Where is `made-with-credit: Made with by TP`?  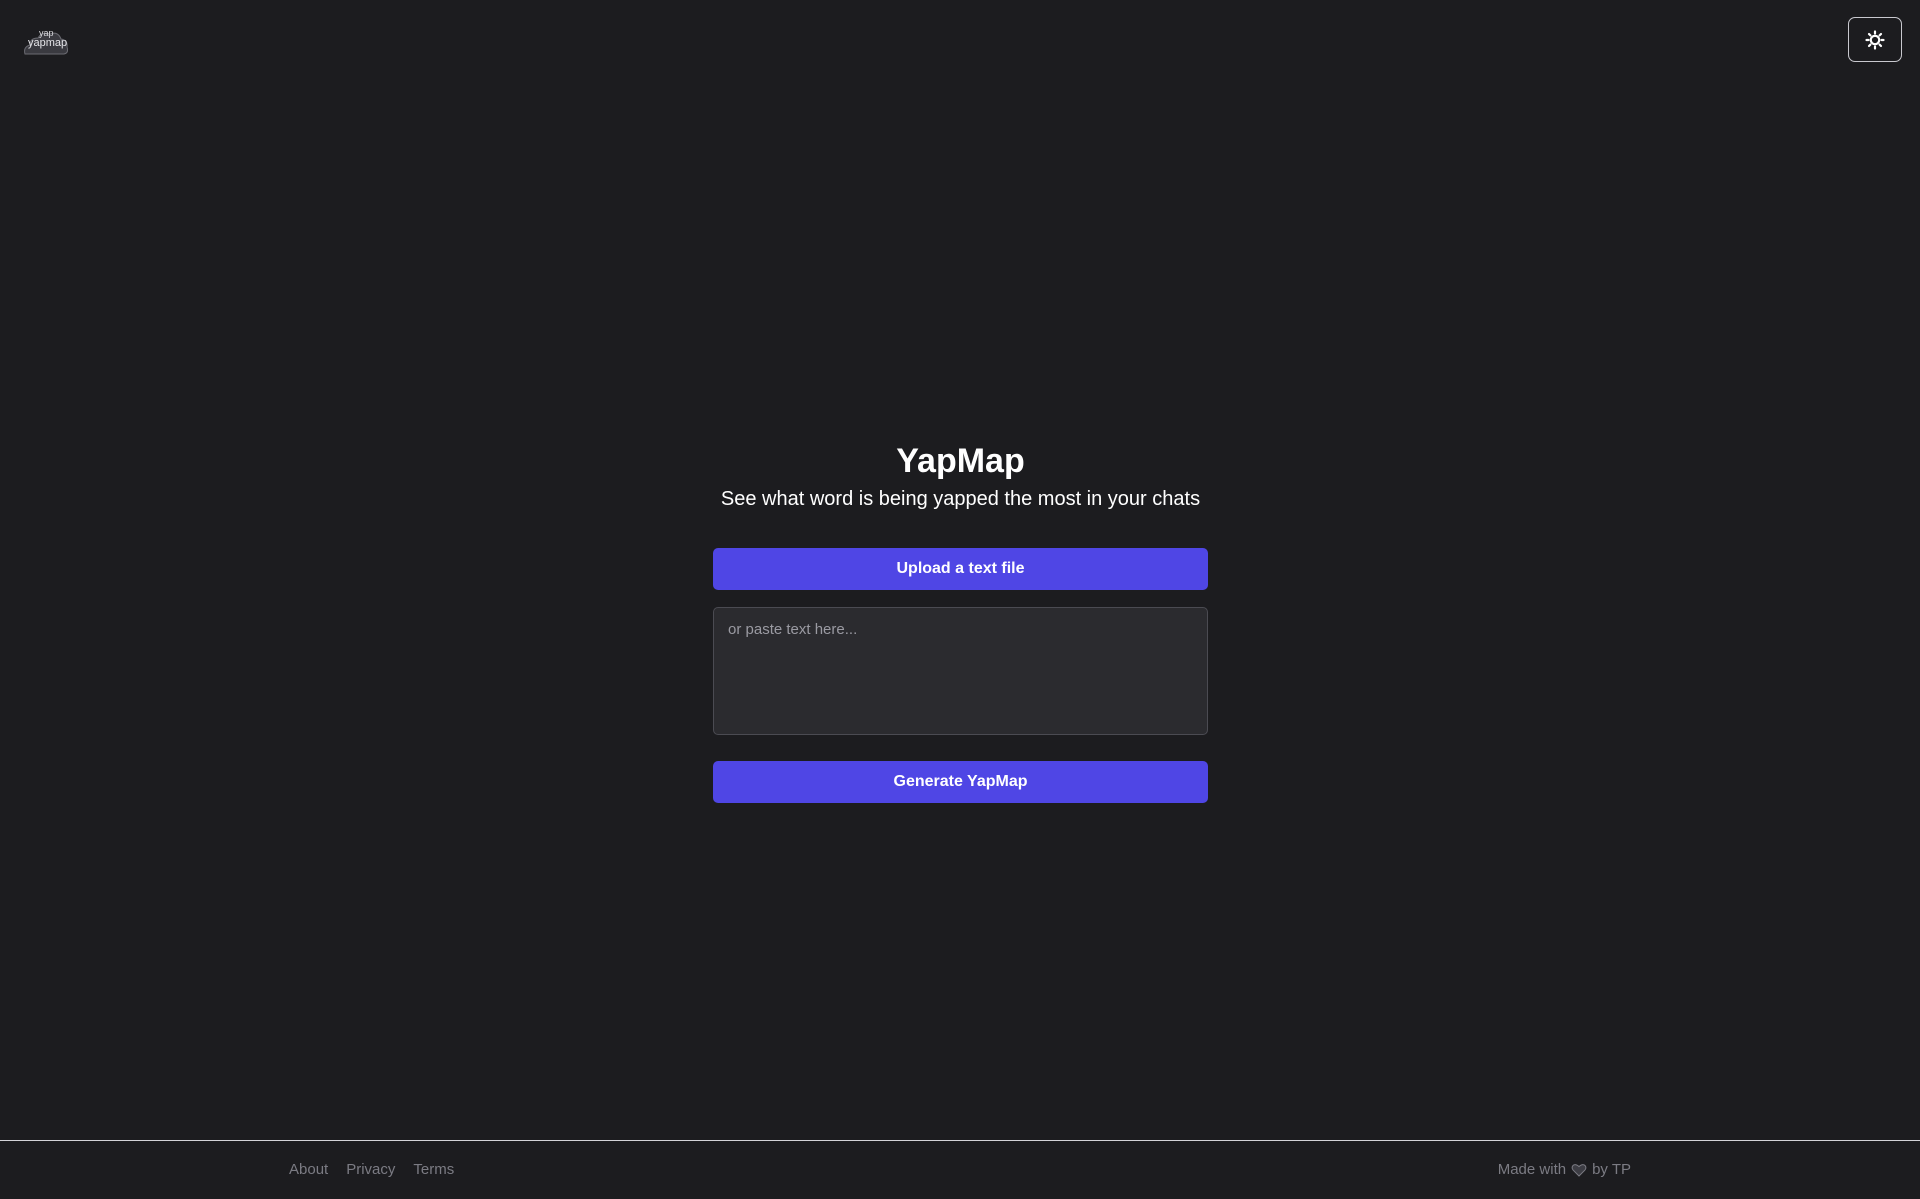 made-with-credit: Made with by TP is located at coordinates (1564, 1170).